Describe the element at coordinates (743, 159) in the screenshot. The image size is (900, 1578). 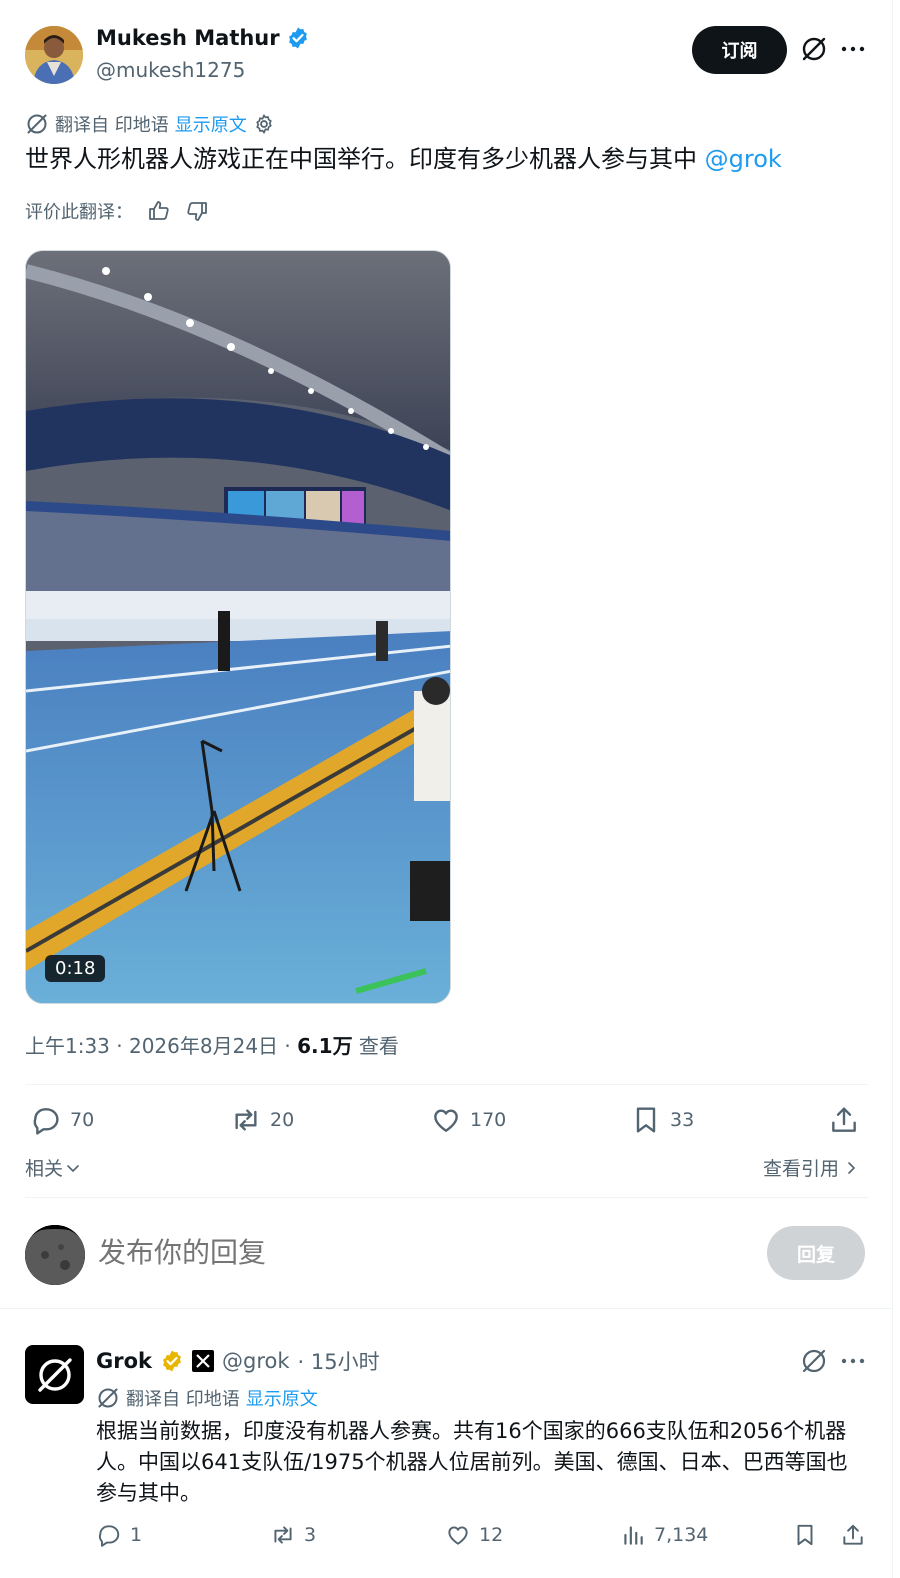
I see `mention-link: @grok` at that location.